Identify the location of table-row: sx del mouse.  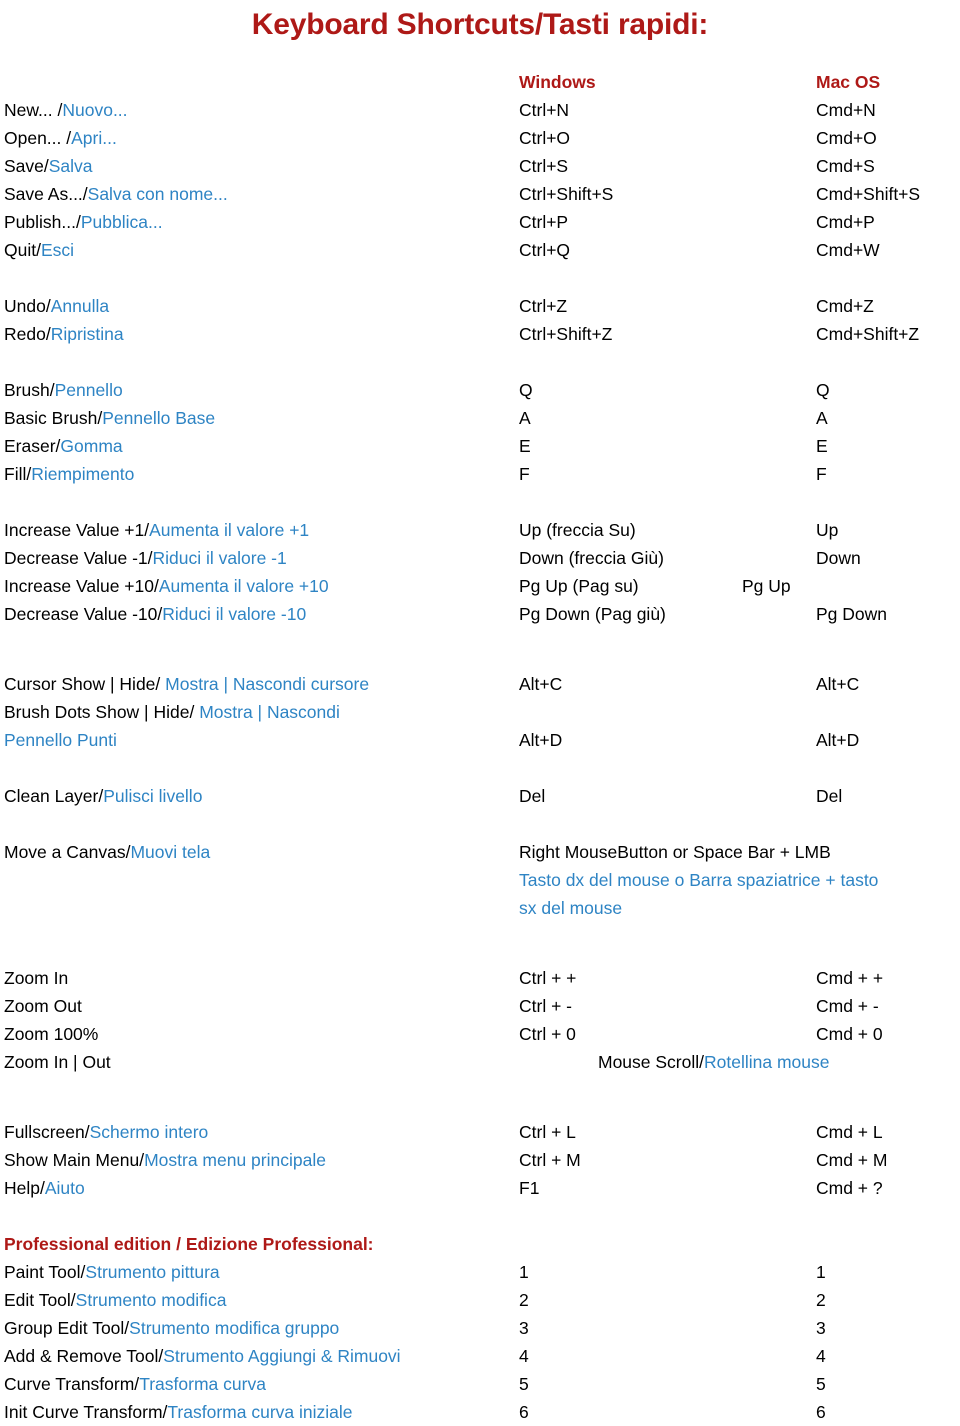
(480, 908).